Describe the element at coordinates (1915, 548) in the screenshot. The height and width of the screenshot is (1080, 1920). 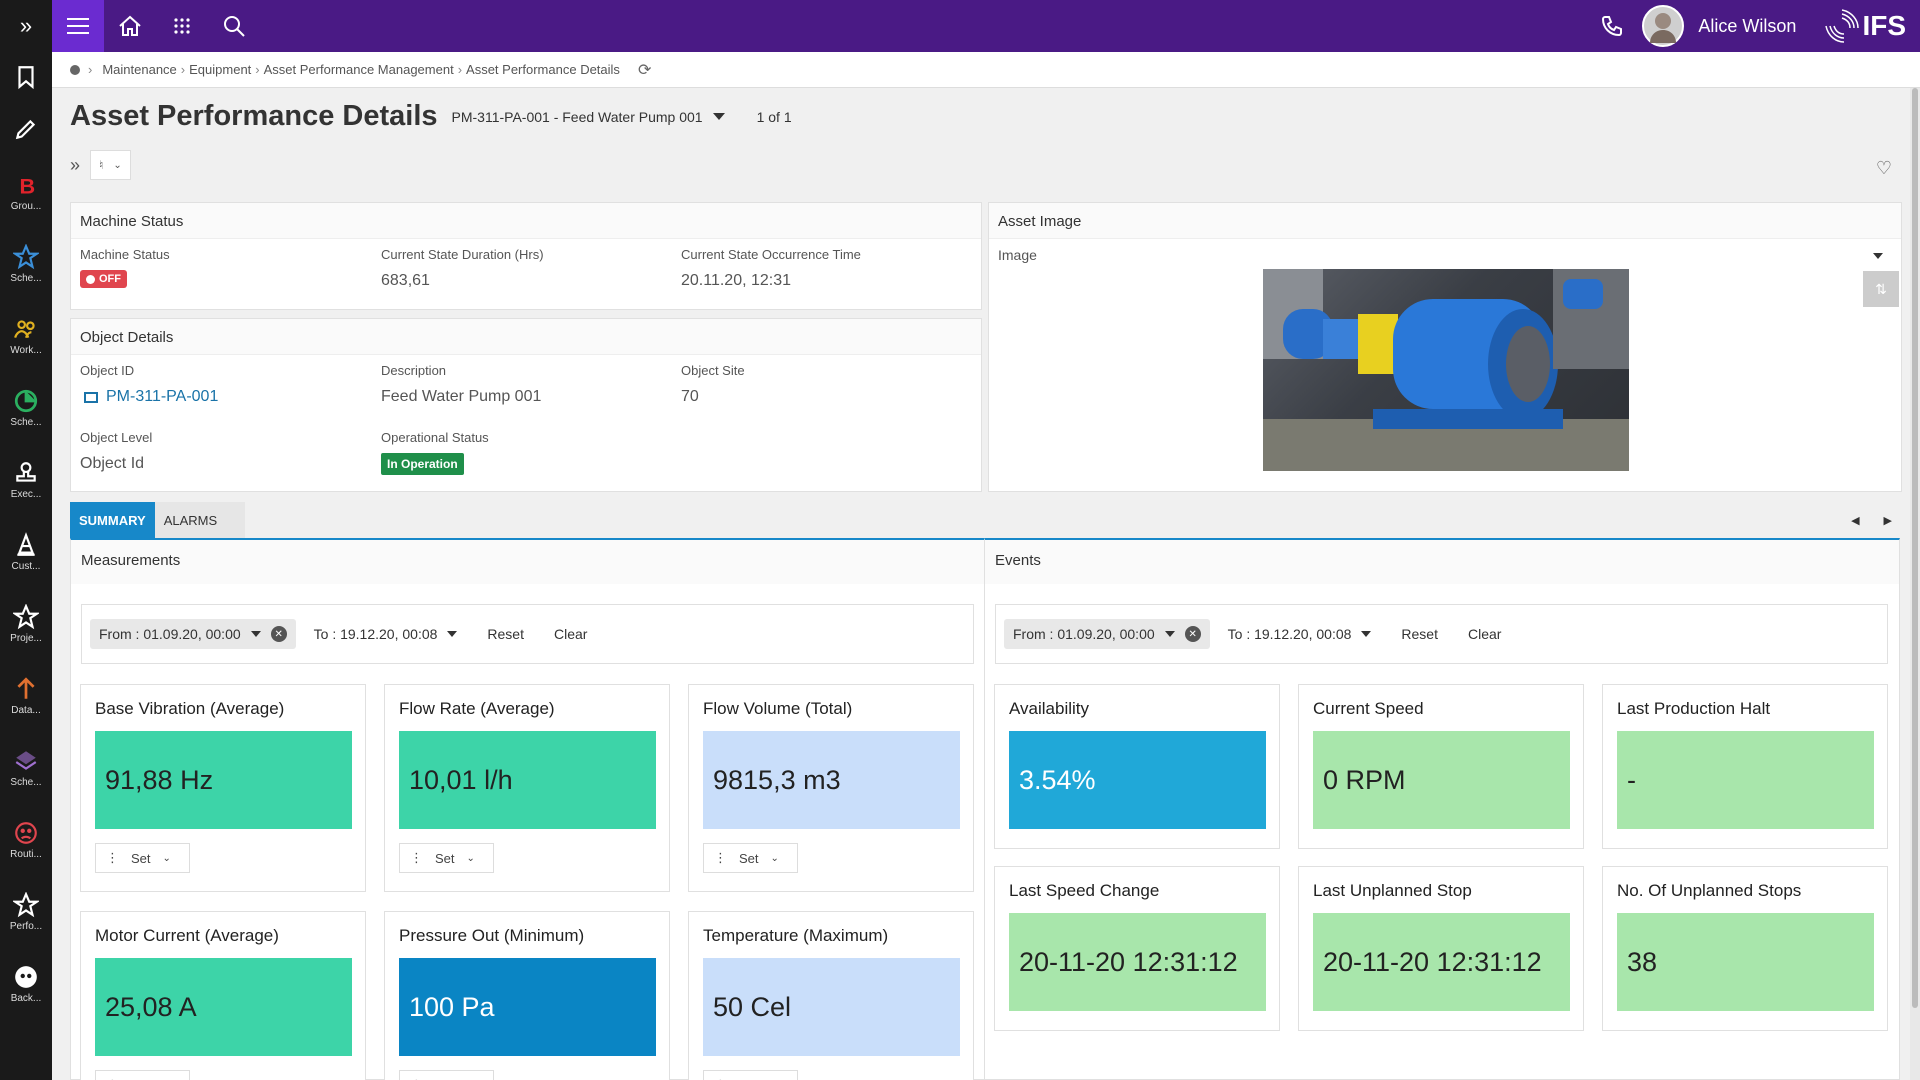
I see `scrollbar-thumb` at that location.